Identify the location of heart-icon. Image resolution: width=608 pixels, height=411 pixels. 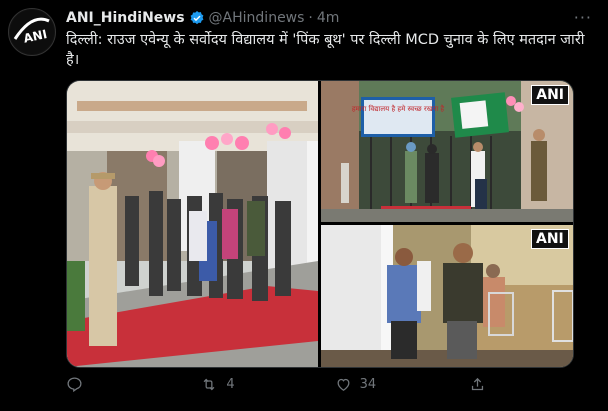
(343, 384).